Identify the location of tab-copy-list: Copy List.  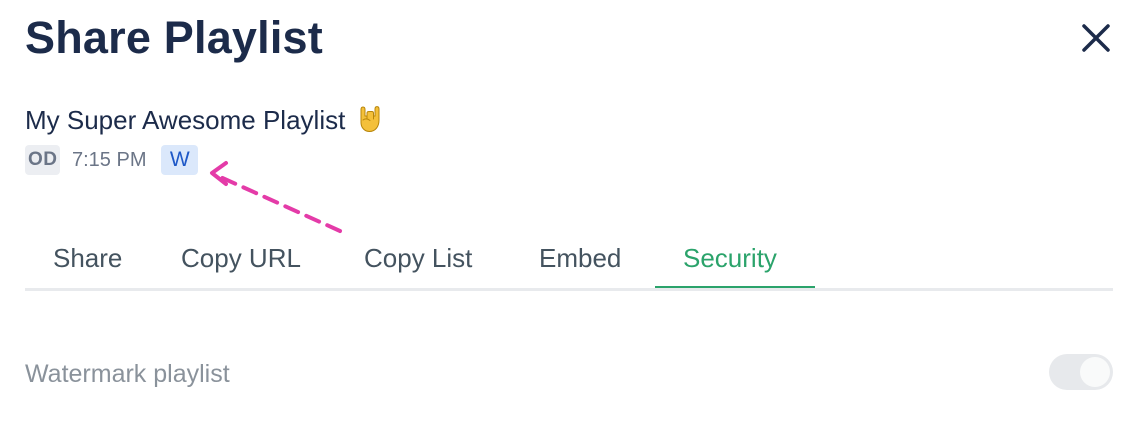
(418, 261).